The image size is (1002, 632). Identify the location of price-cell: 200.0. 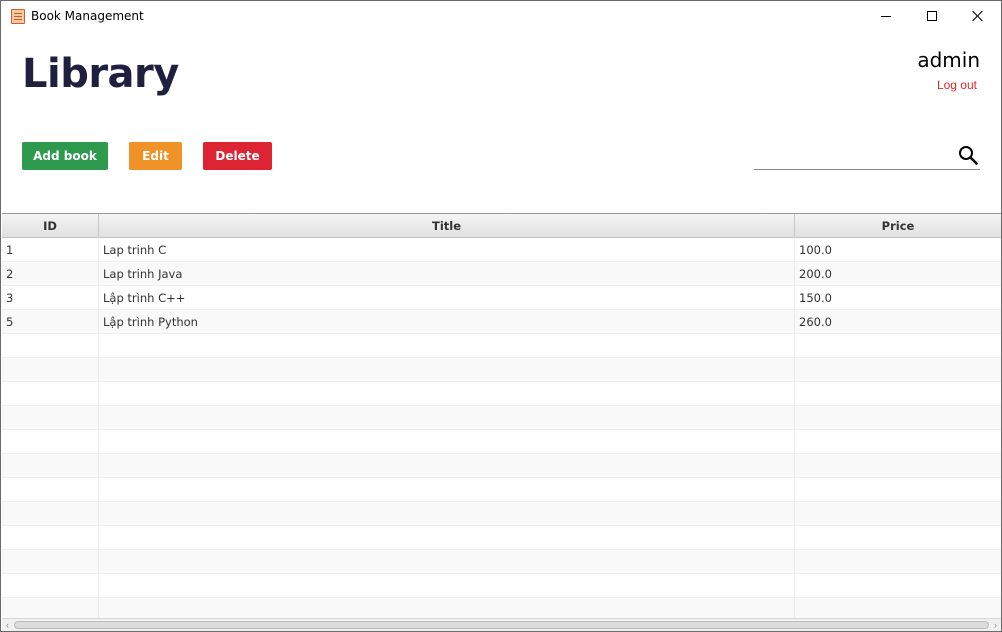
(815, 274).